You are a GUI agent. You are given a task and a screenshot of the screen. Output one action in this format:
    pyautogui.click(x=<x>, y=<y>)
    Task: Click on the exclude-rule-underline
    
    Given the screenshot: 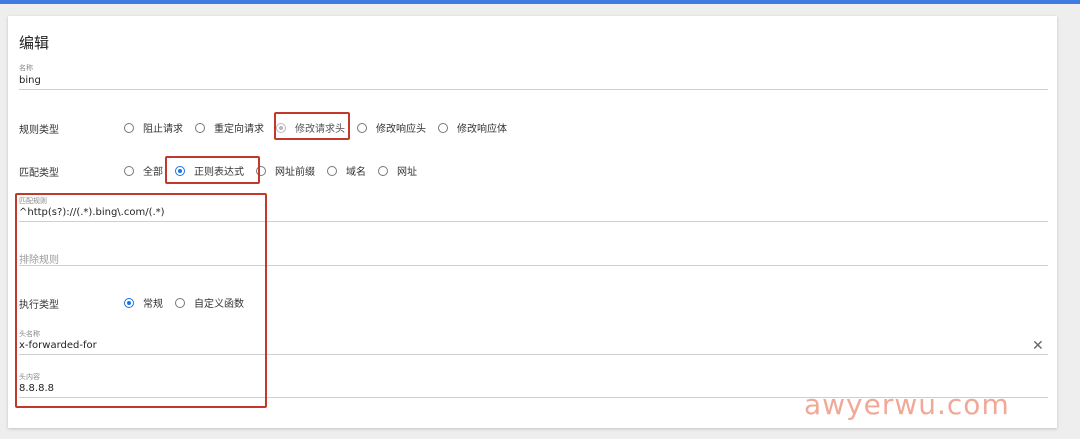 What is the action you would take?
    pyautogui.click(x=533, y=265)
    